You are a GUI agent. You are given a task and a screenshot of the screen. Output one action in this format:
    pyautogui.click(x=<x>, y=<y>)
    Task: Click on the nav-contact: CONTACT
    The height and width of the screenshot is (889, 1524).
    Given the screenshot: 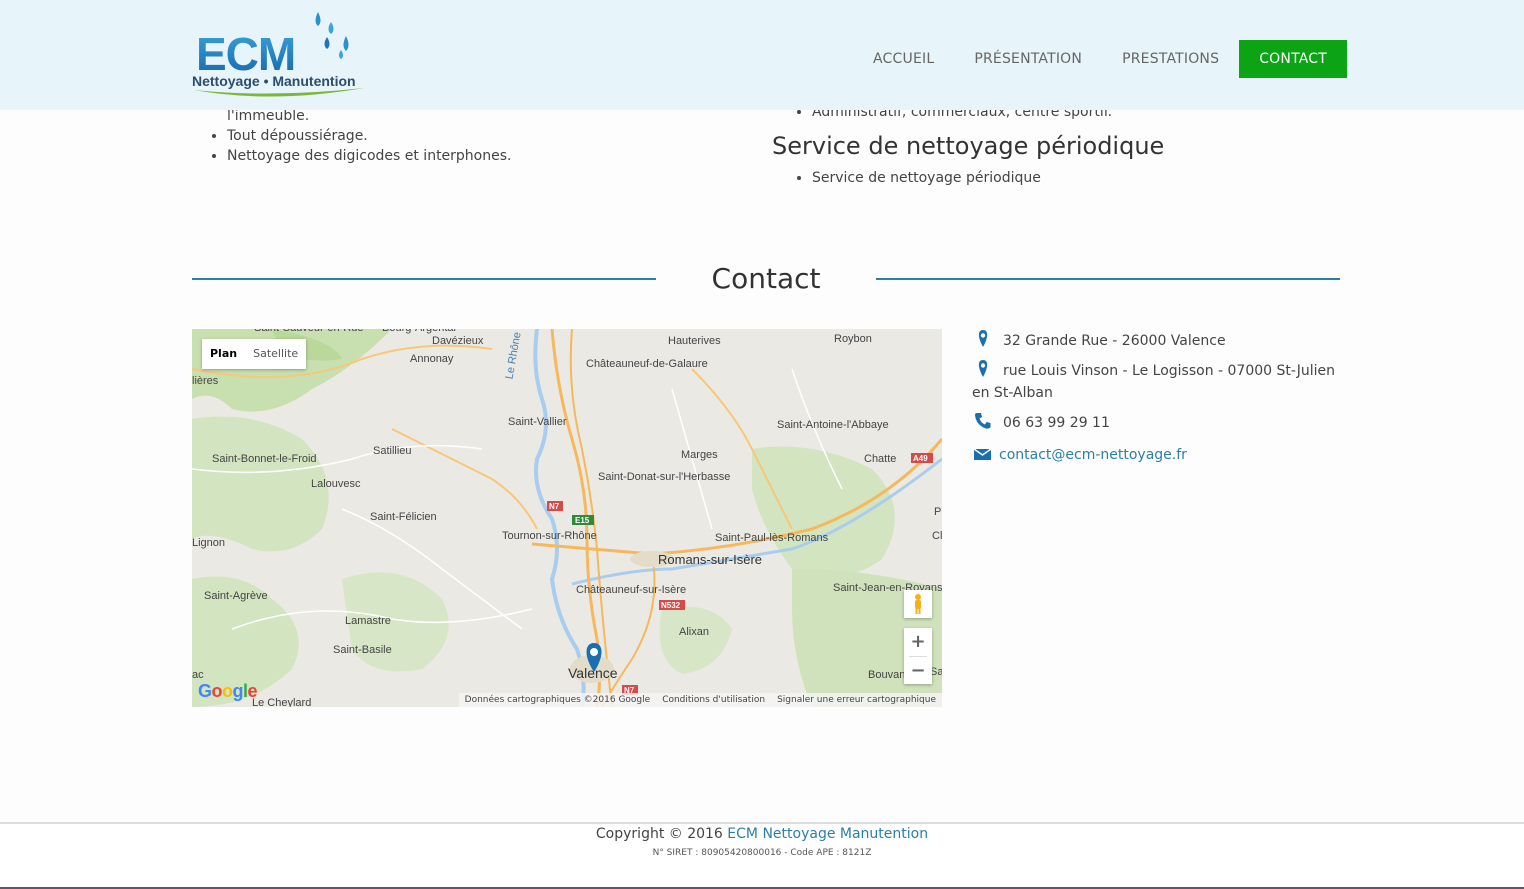 What is the action you would take?
    pyautogui.click(x=1293, y=59)
    